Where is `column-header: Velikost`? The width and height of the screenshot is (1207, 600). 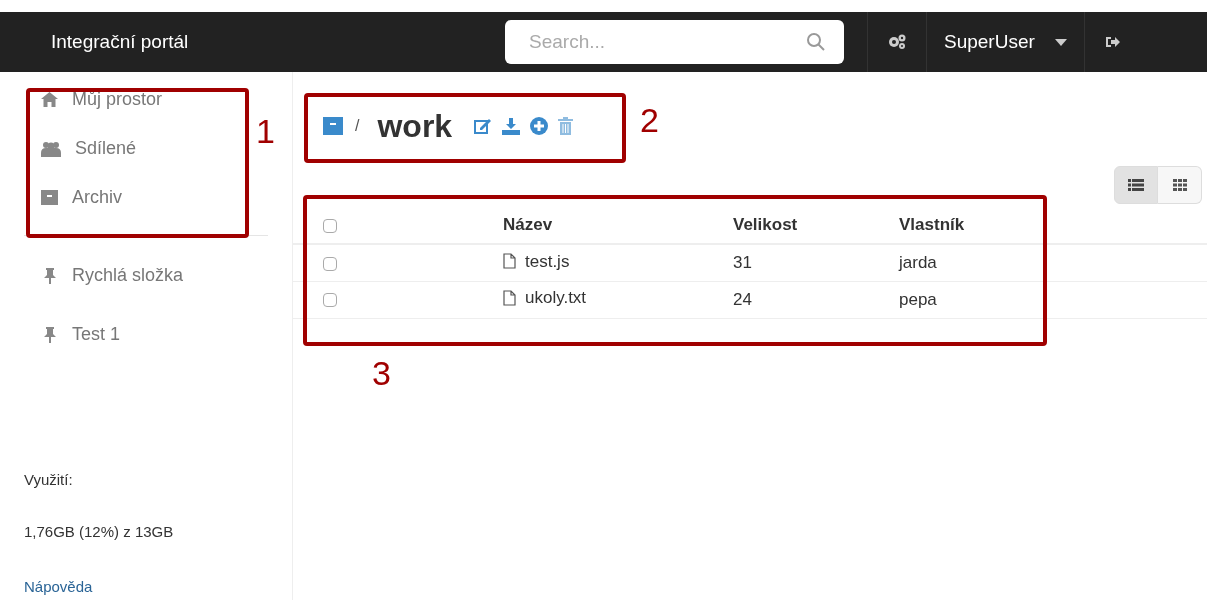 column-header: Velikost is located at coordinates (765, 225).